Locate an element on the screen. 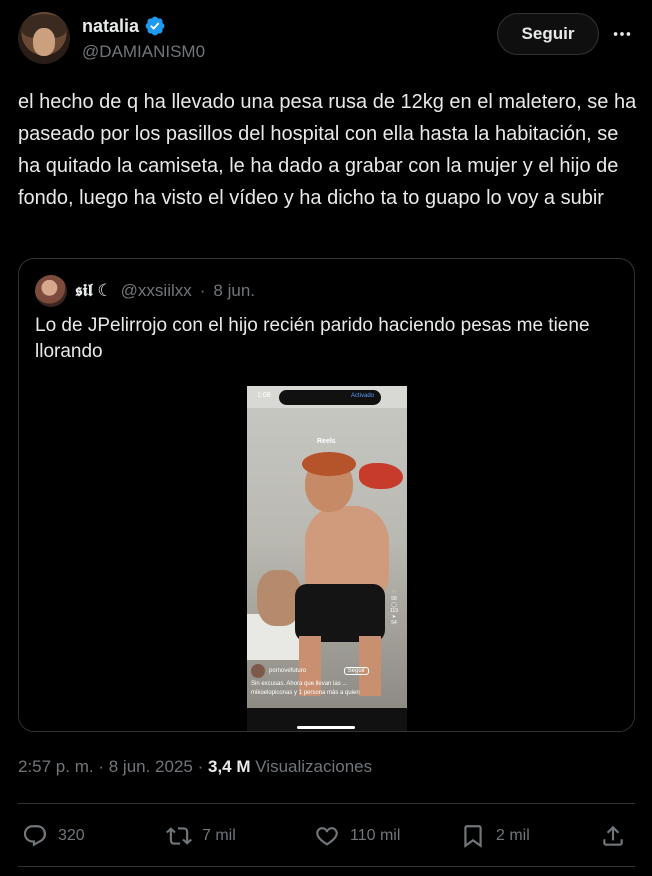 The height and width of the screenshot is (876, 652). follow-button: Seguir is located at coordinates (548, 34).